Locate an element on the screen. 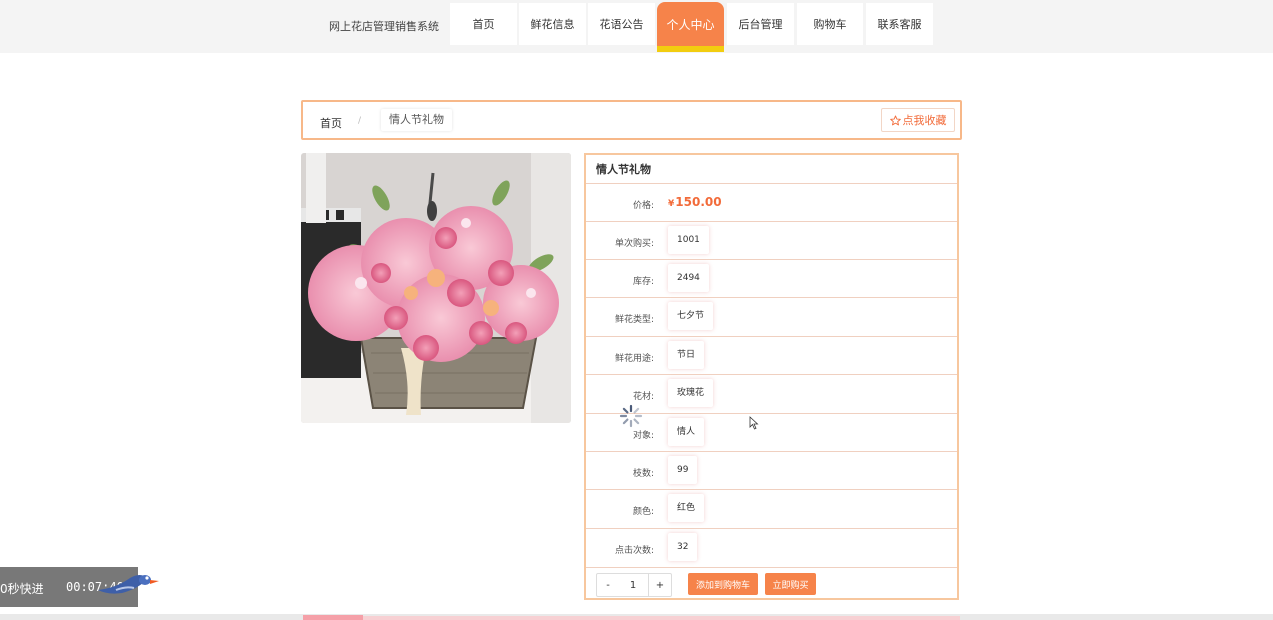 The image size is (1273, 620). product-image is located at coordinates (436, 288).